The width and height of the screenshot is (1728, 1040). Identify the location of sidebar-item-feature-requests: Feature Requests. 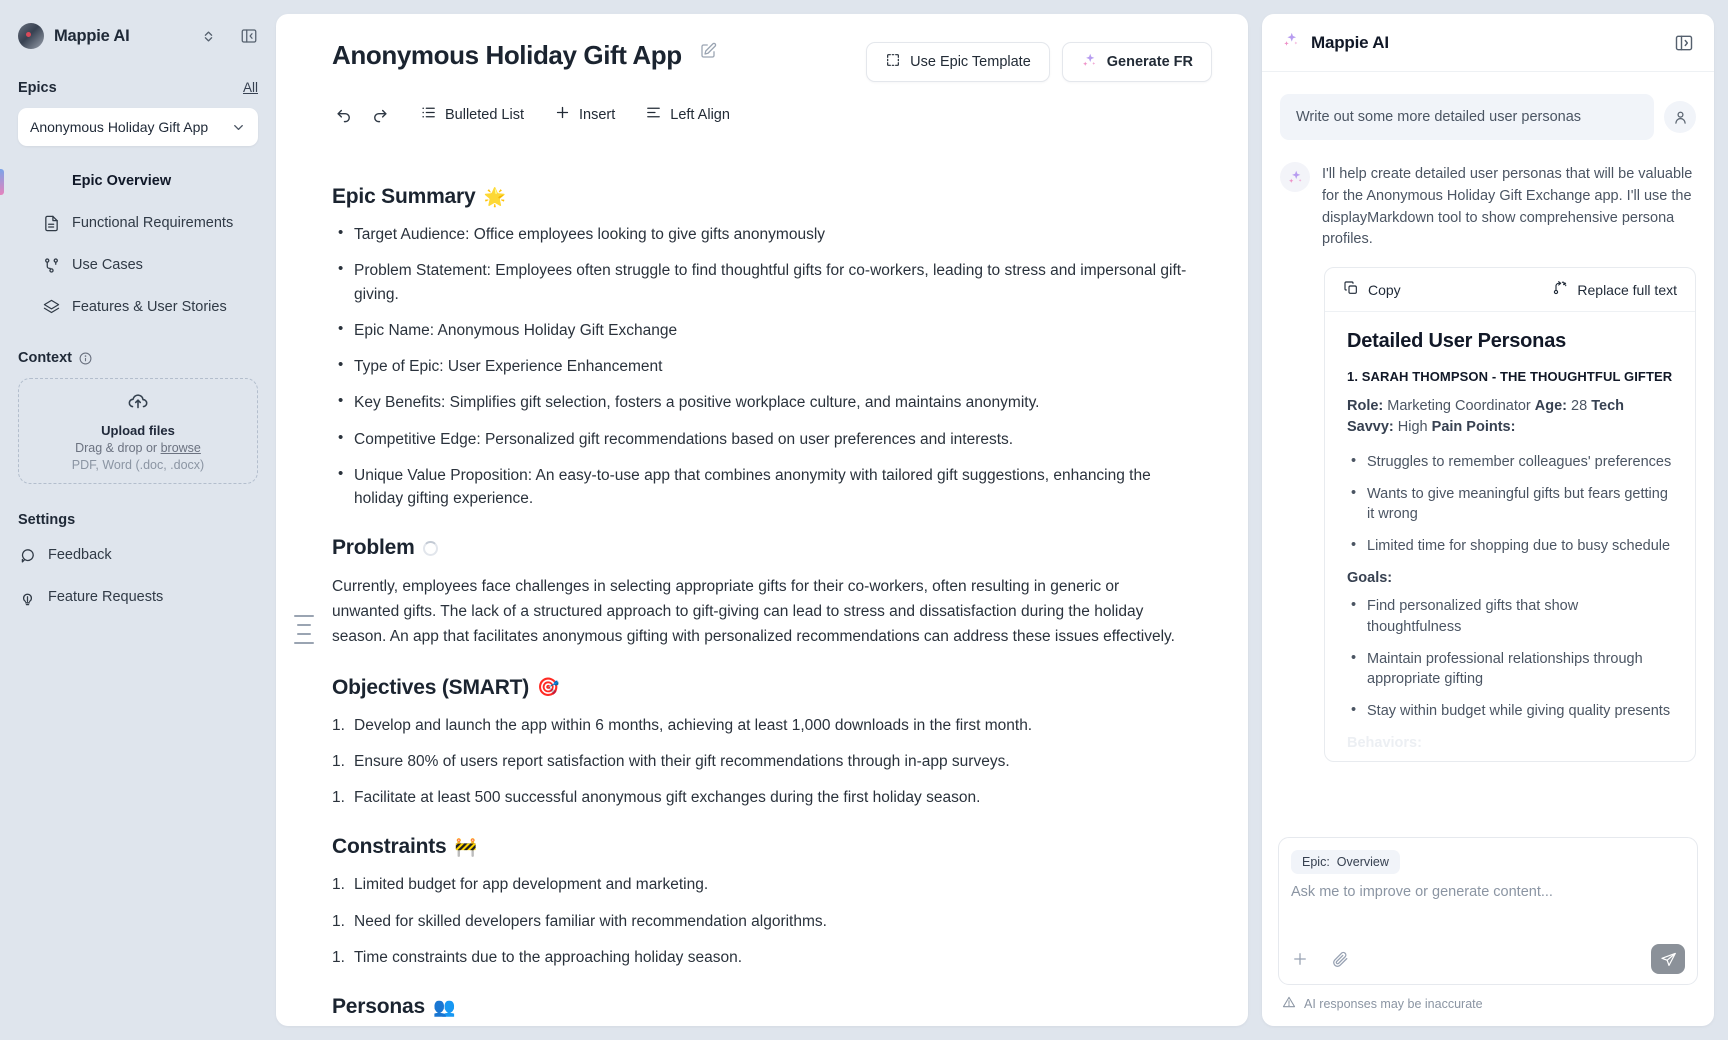
(138, 597).